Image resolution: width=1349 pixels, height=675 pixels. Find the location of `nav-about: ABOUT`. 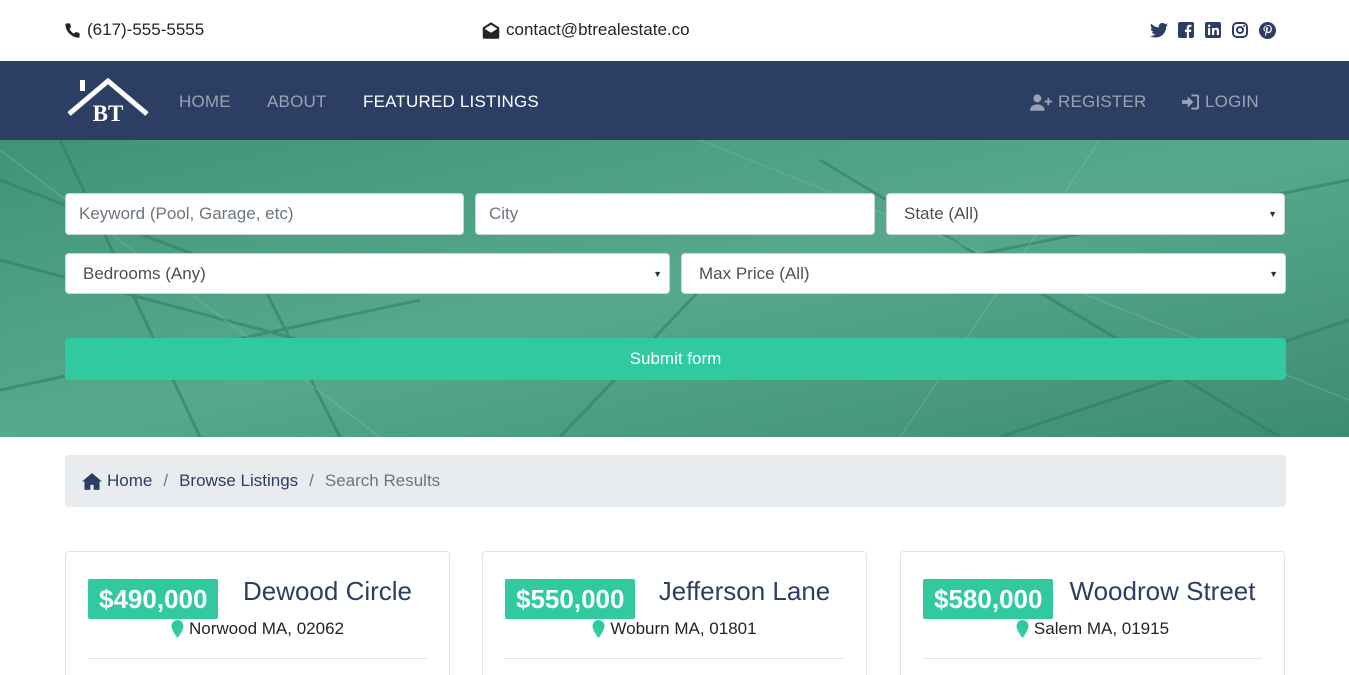

nav-about: ABOUT is located at coordinates (297, 102).